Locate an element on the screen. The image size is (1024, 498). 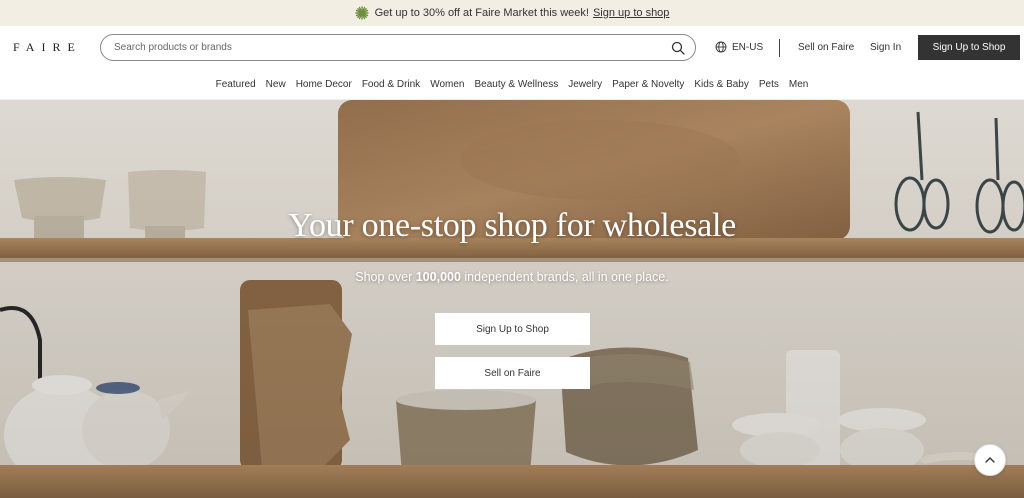
language-label: EN-US is located at coordinates (748, 47).